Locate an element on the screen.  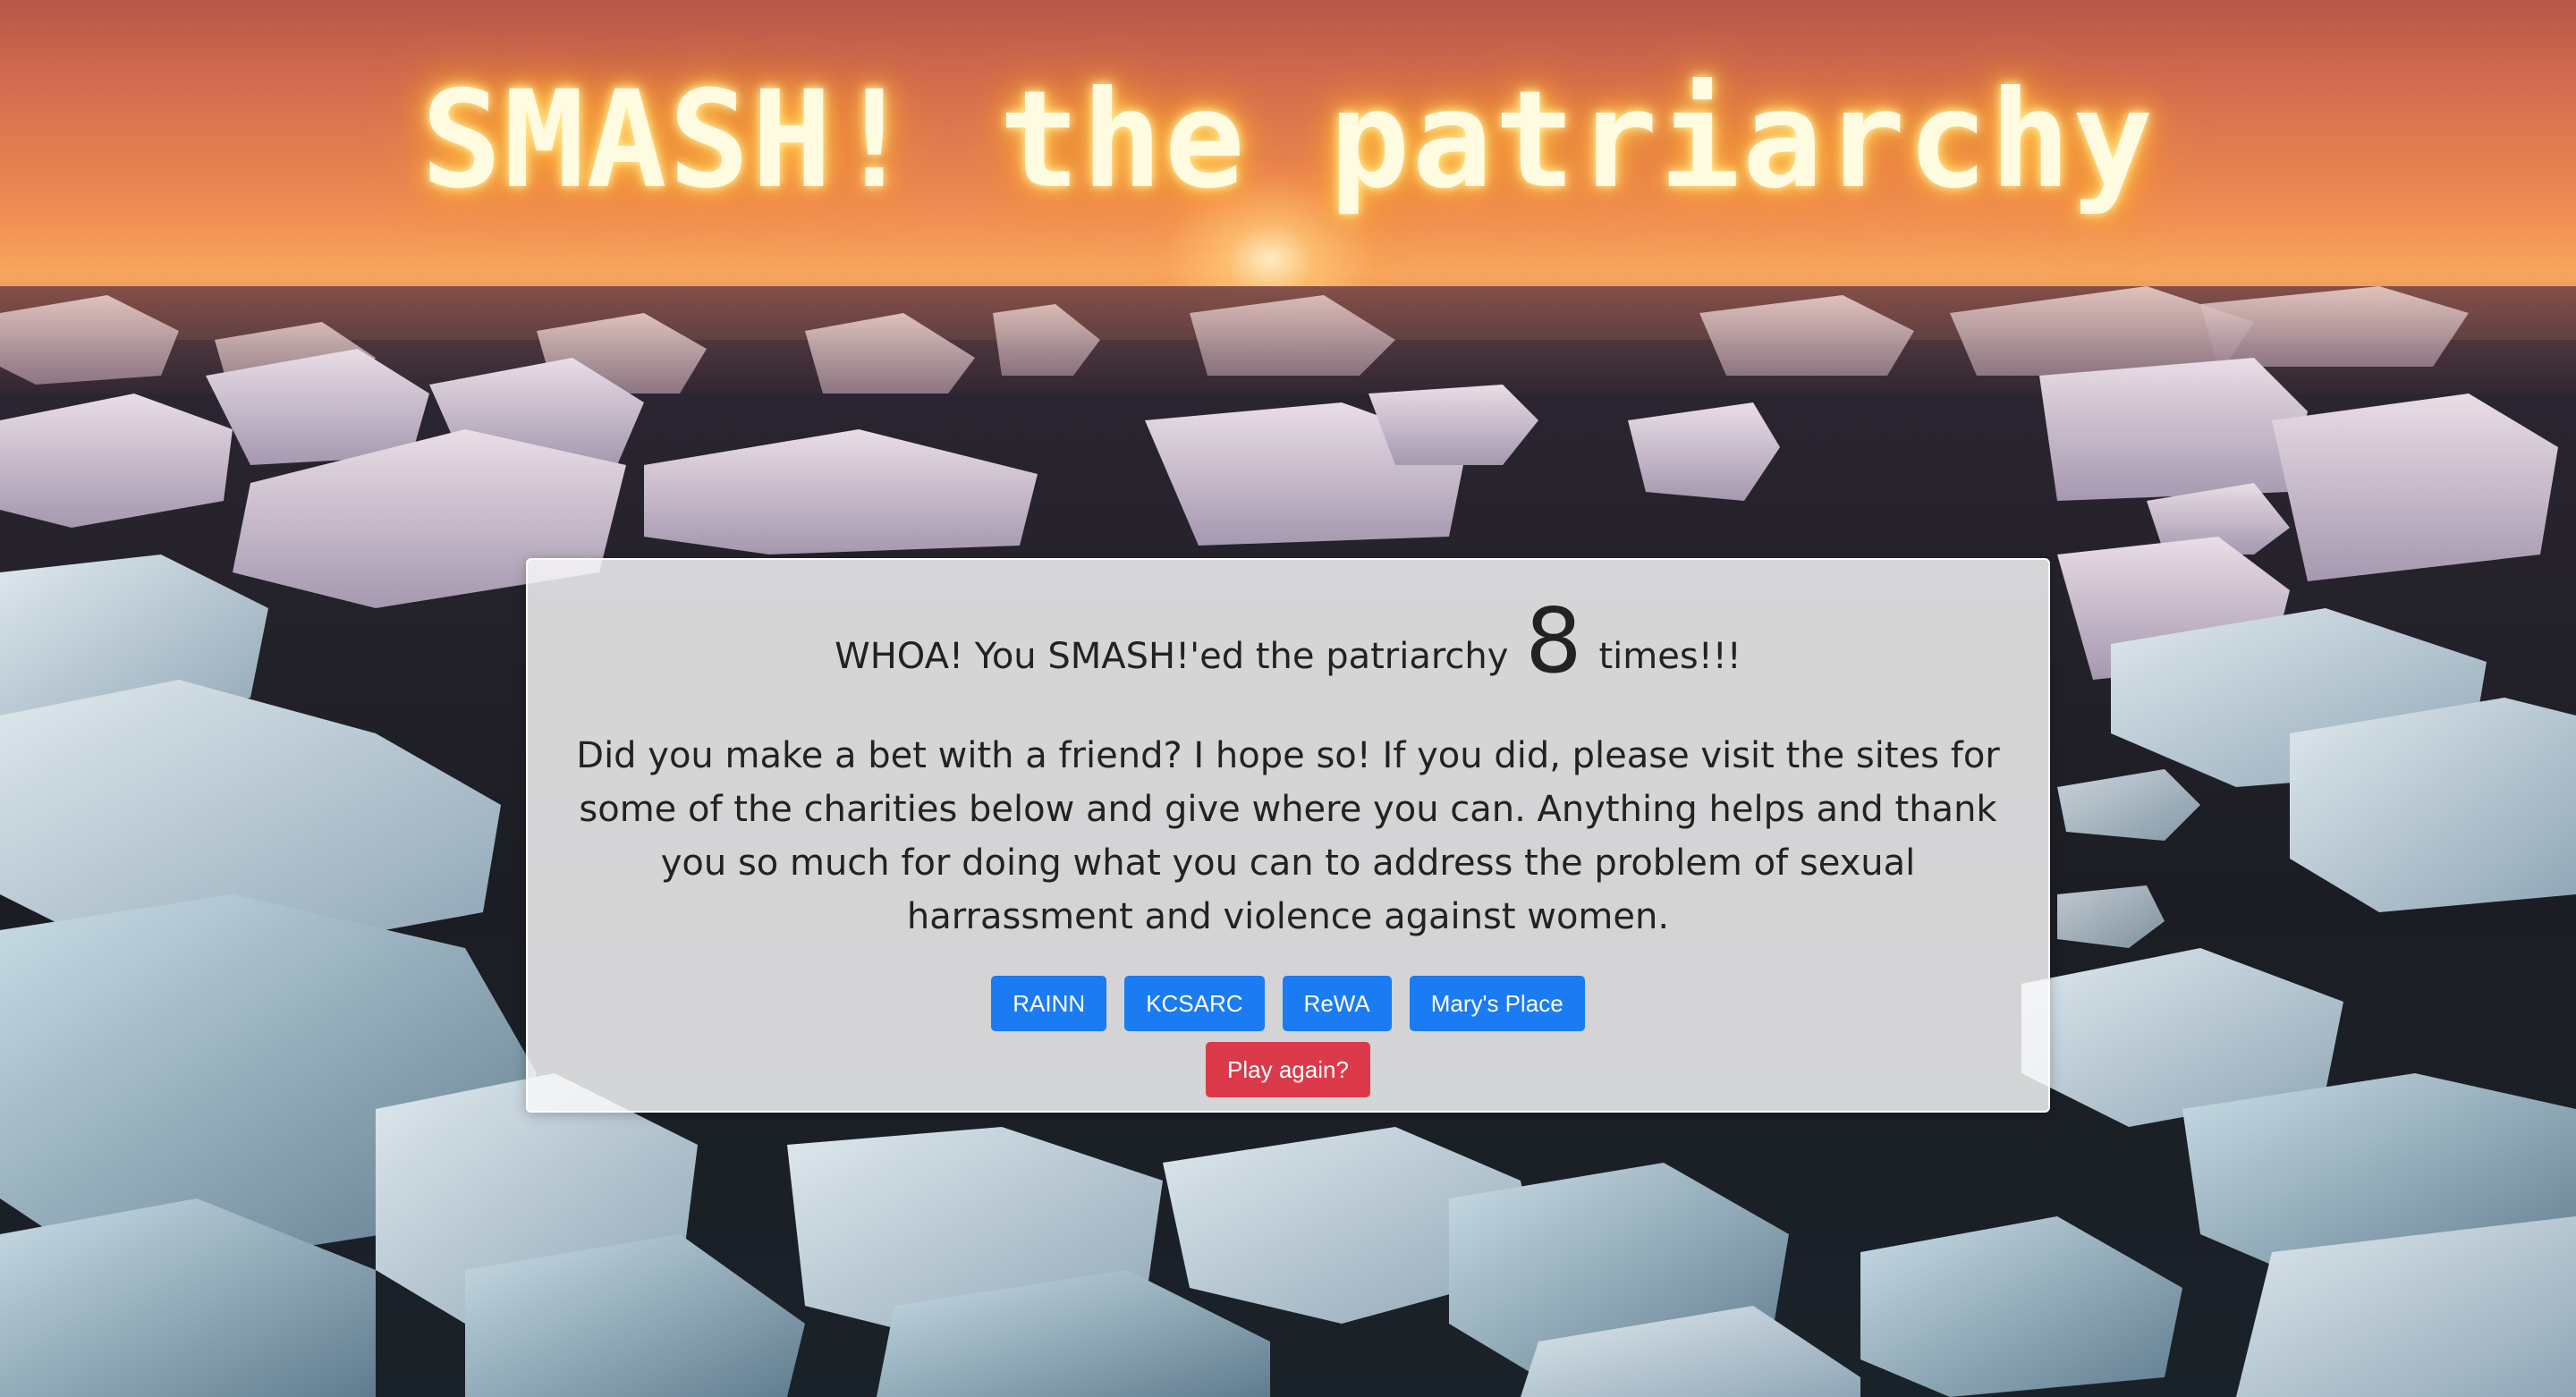
charity-button-rewa: ReWA is located at coordinates (1337, 1003).